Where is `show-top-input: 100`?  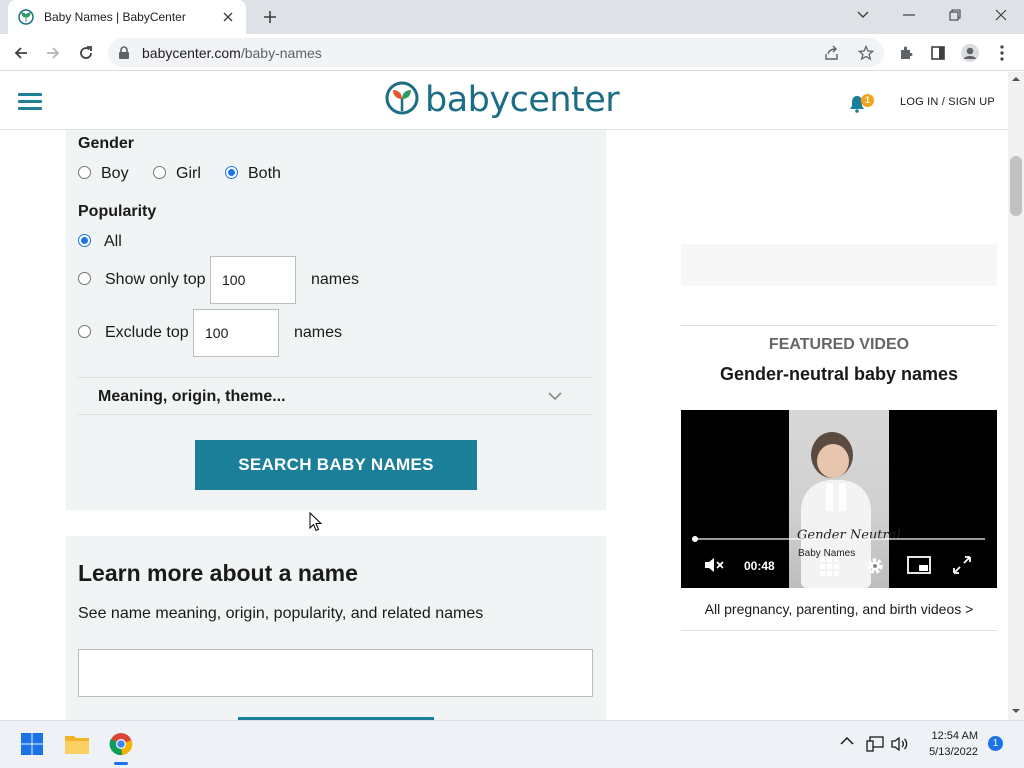
show-top-input: 100 is located at coordinates (253, 280).